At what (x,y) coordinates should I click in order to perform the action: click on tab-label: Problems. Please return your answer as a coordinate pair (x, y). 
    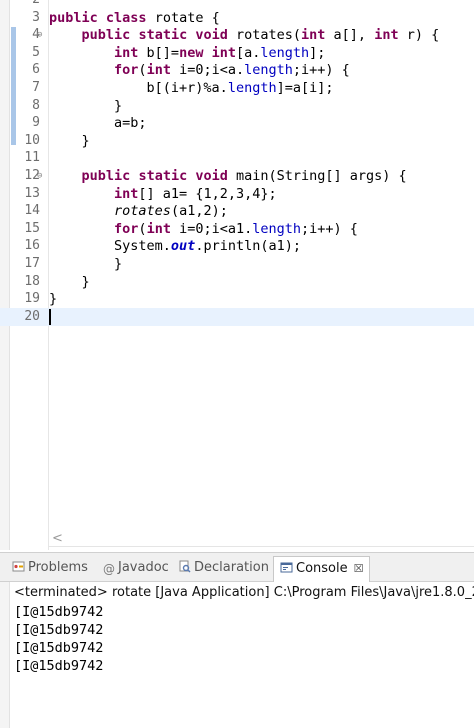
    Looking at the image, I should click on (58, 567).